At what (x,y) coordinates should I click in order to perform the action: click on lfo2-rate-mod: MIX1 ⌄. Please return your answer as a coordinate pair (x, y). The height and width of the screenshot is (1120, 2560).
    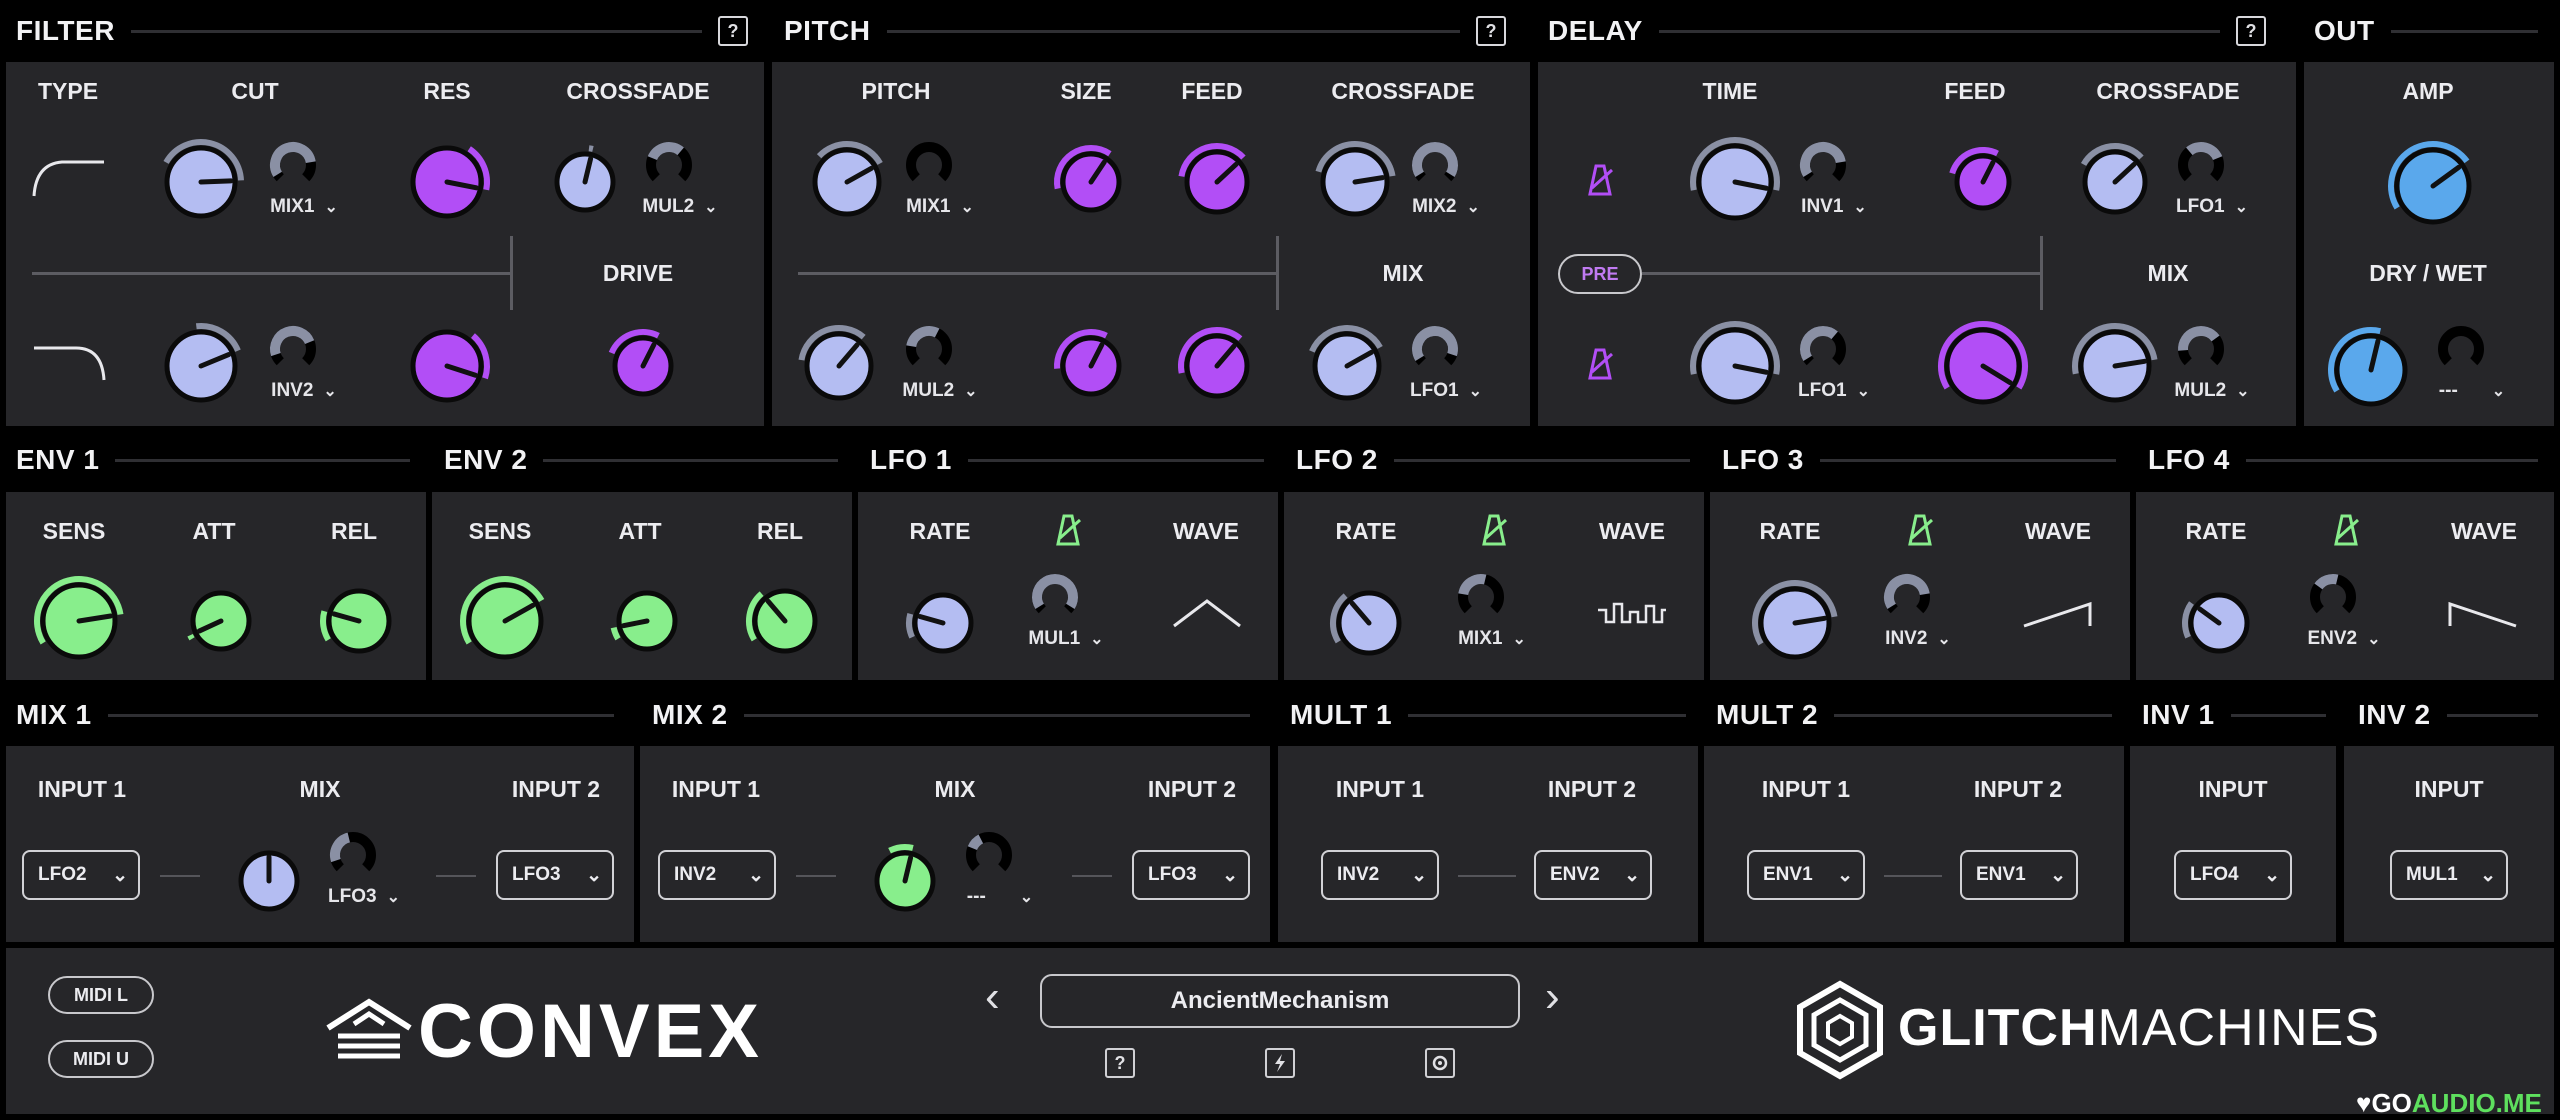
    Looking at the image, I should click on (1492, 609).